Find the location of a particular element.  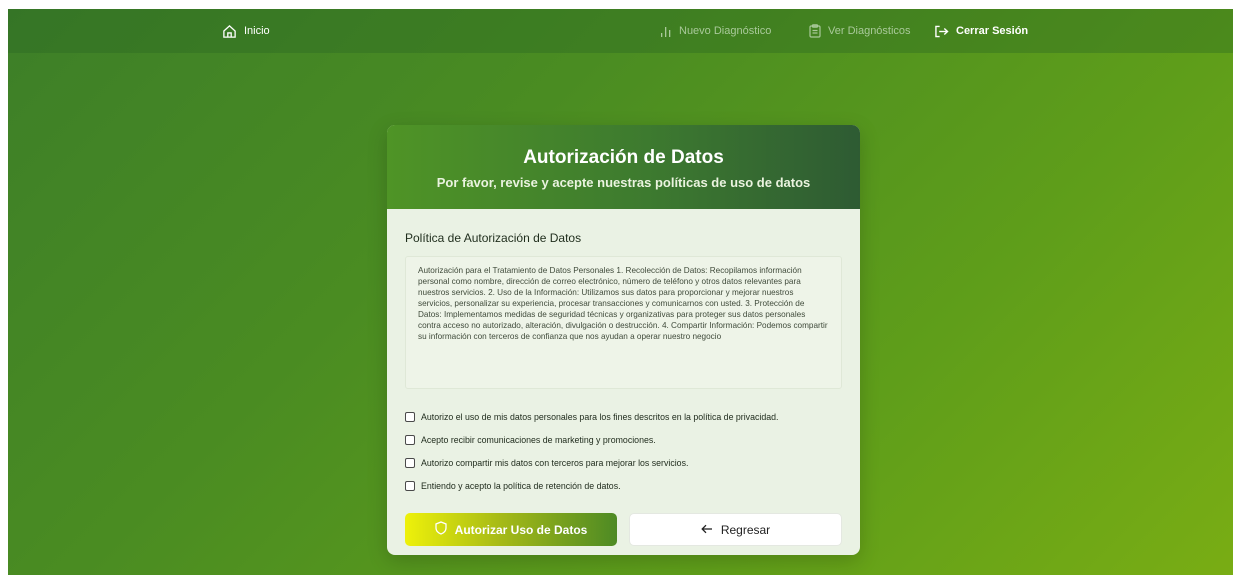

authorize-button-label: Autorizar Uso de Datos is located at coordinates (521, 529).